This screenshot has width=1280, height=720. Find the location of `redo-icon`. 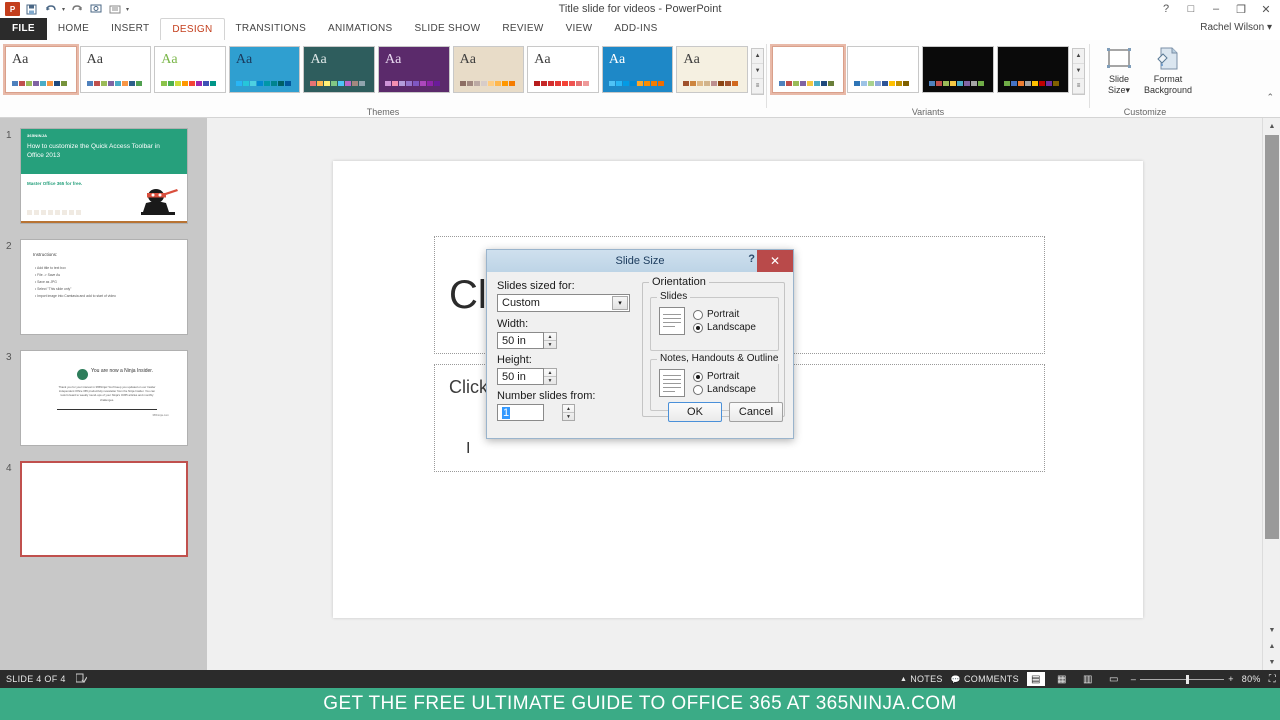

redo-icon is located at coordinates (76, 9).